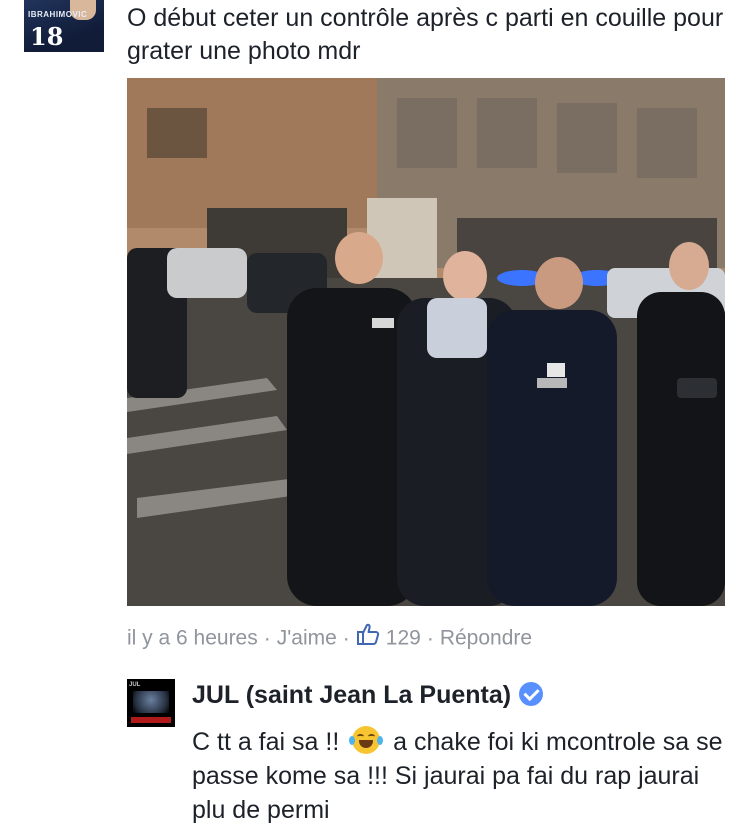 The height and width of the screenshot is (833, 745). I want to click on reply-link: Répondre, so click(486, 638).